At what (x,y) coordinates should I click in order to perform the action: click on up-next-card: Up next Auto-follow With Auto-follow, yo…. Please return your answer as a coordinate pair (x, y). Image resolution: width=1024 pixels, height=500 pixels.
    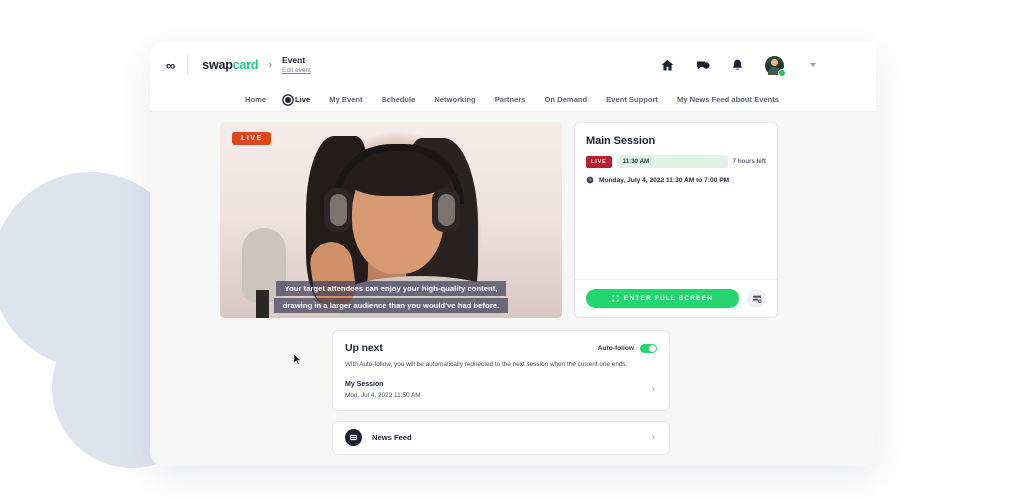
    Looking at the image, I should click on (501, 370).